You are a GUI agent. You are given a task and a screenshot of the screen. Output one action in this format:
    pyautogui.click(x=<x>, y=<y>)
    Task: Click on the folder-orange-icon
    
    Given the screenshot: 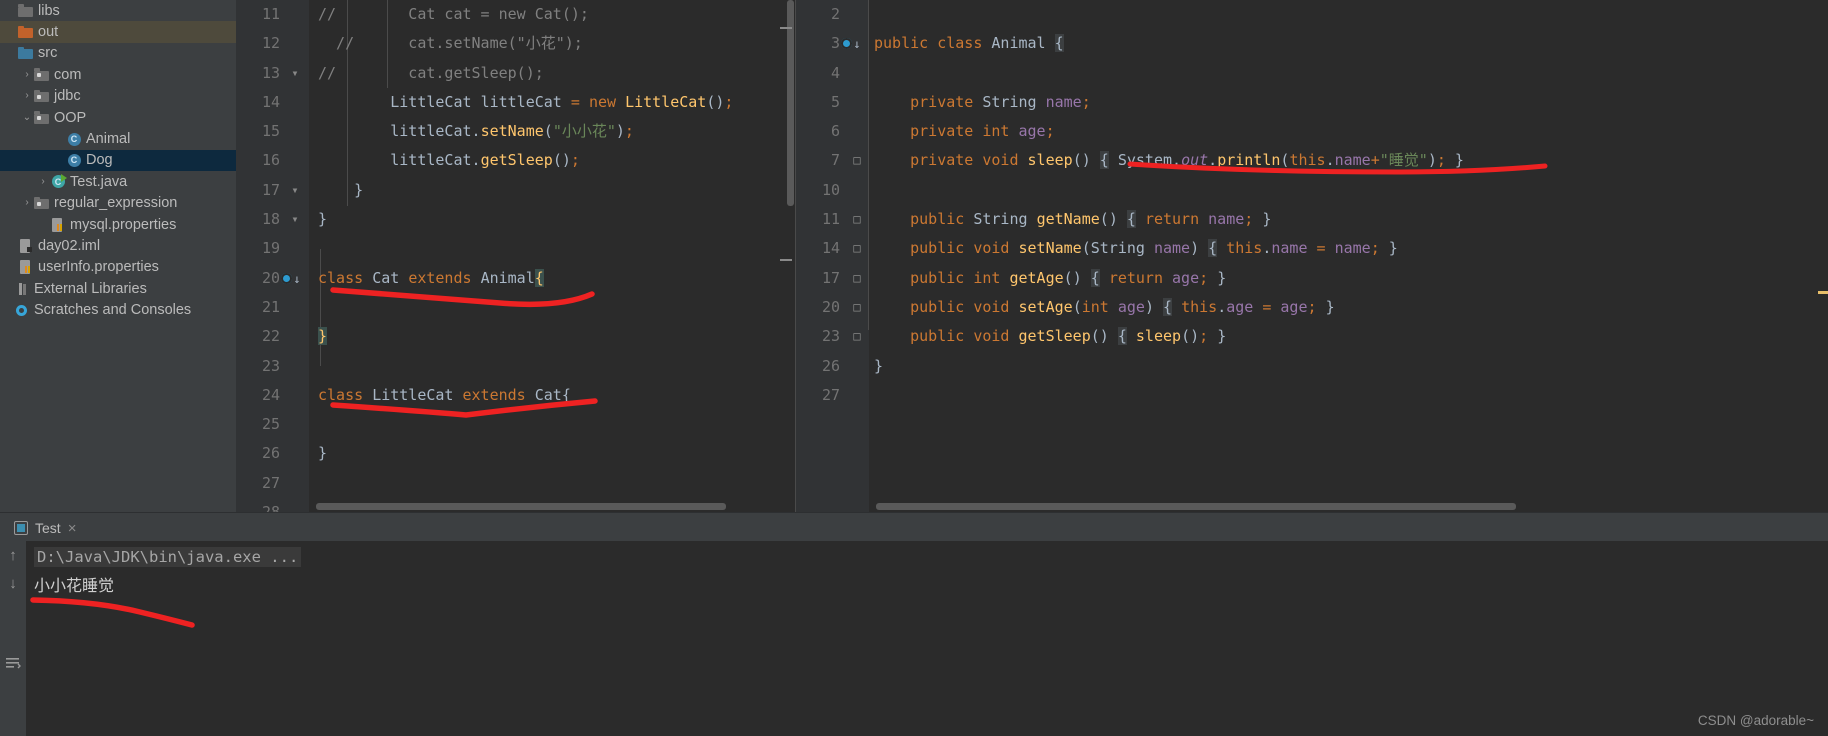 What is the action you would take?
    pyautogui.click(x=26, y=32)
    